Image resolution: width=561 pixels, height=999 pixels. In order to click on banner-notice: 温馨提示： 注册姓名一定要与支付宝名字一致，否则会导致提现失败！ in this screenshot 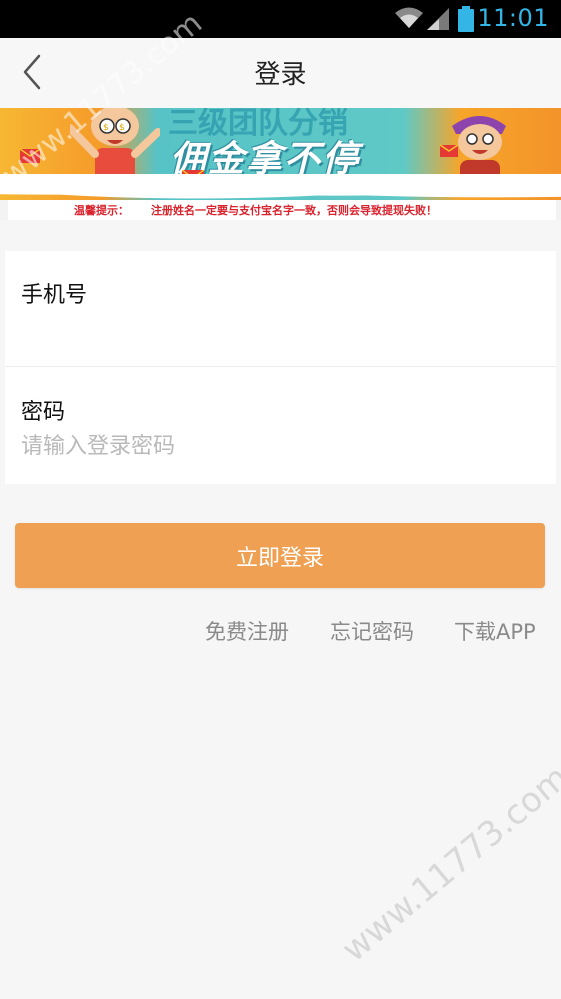, I will do `click(282, 210)`.